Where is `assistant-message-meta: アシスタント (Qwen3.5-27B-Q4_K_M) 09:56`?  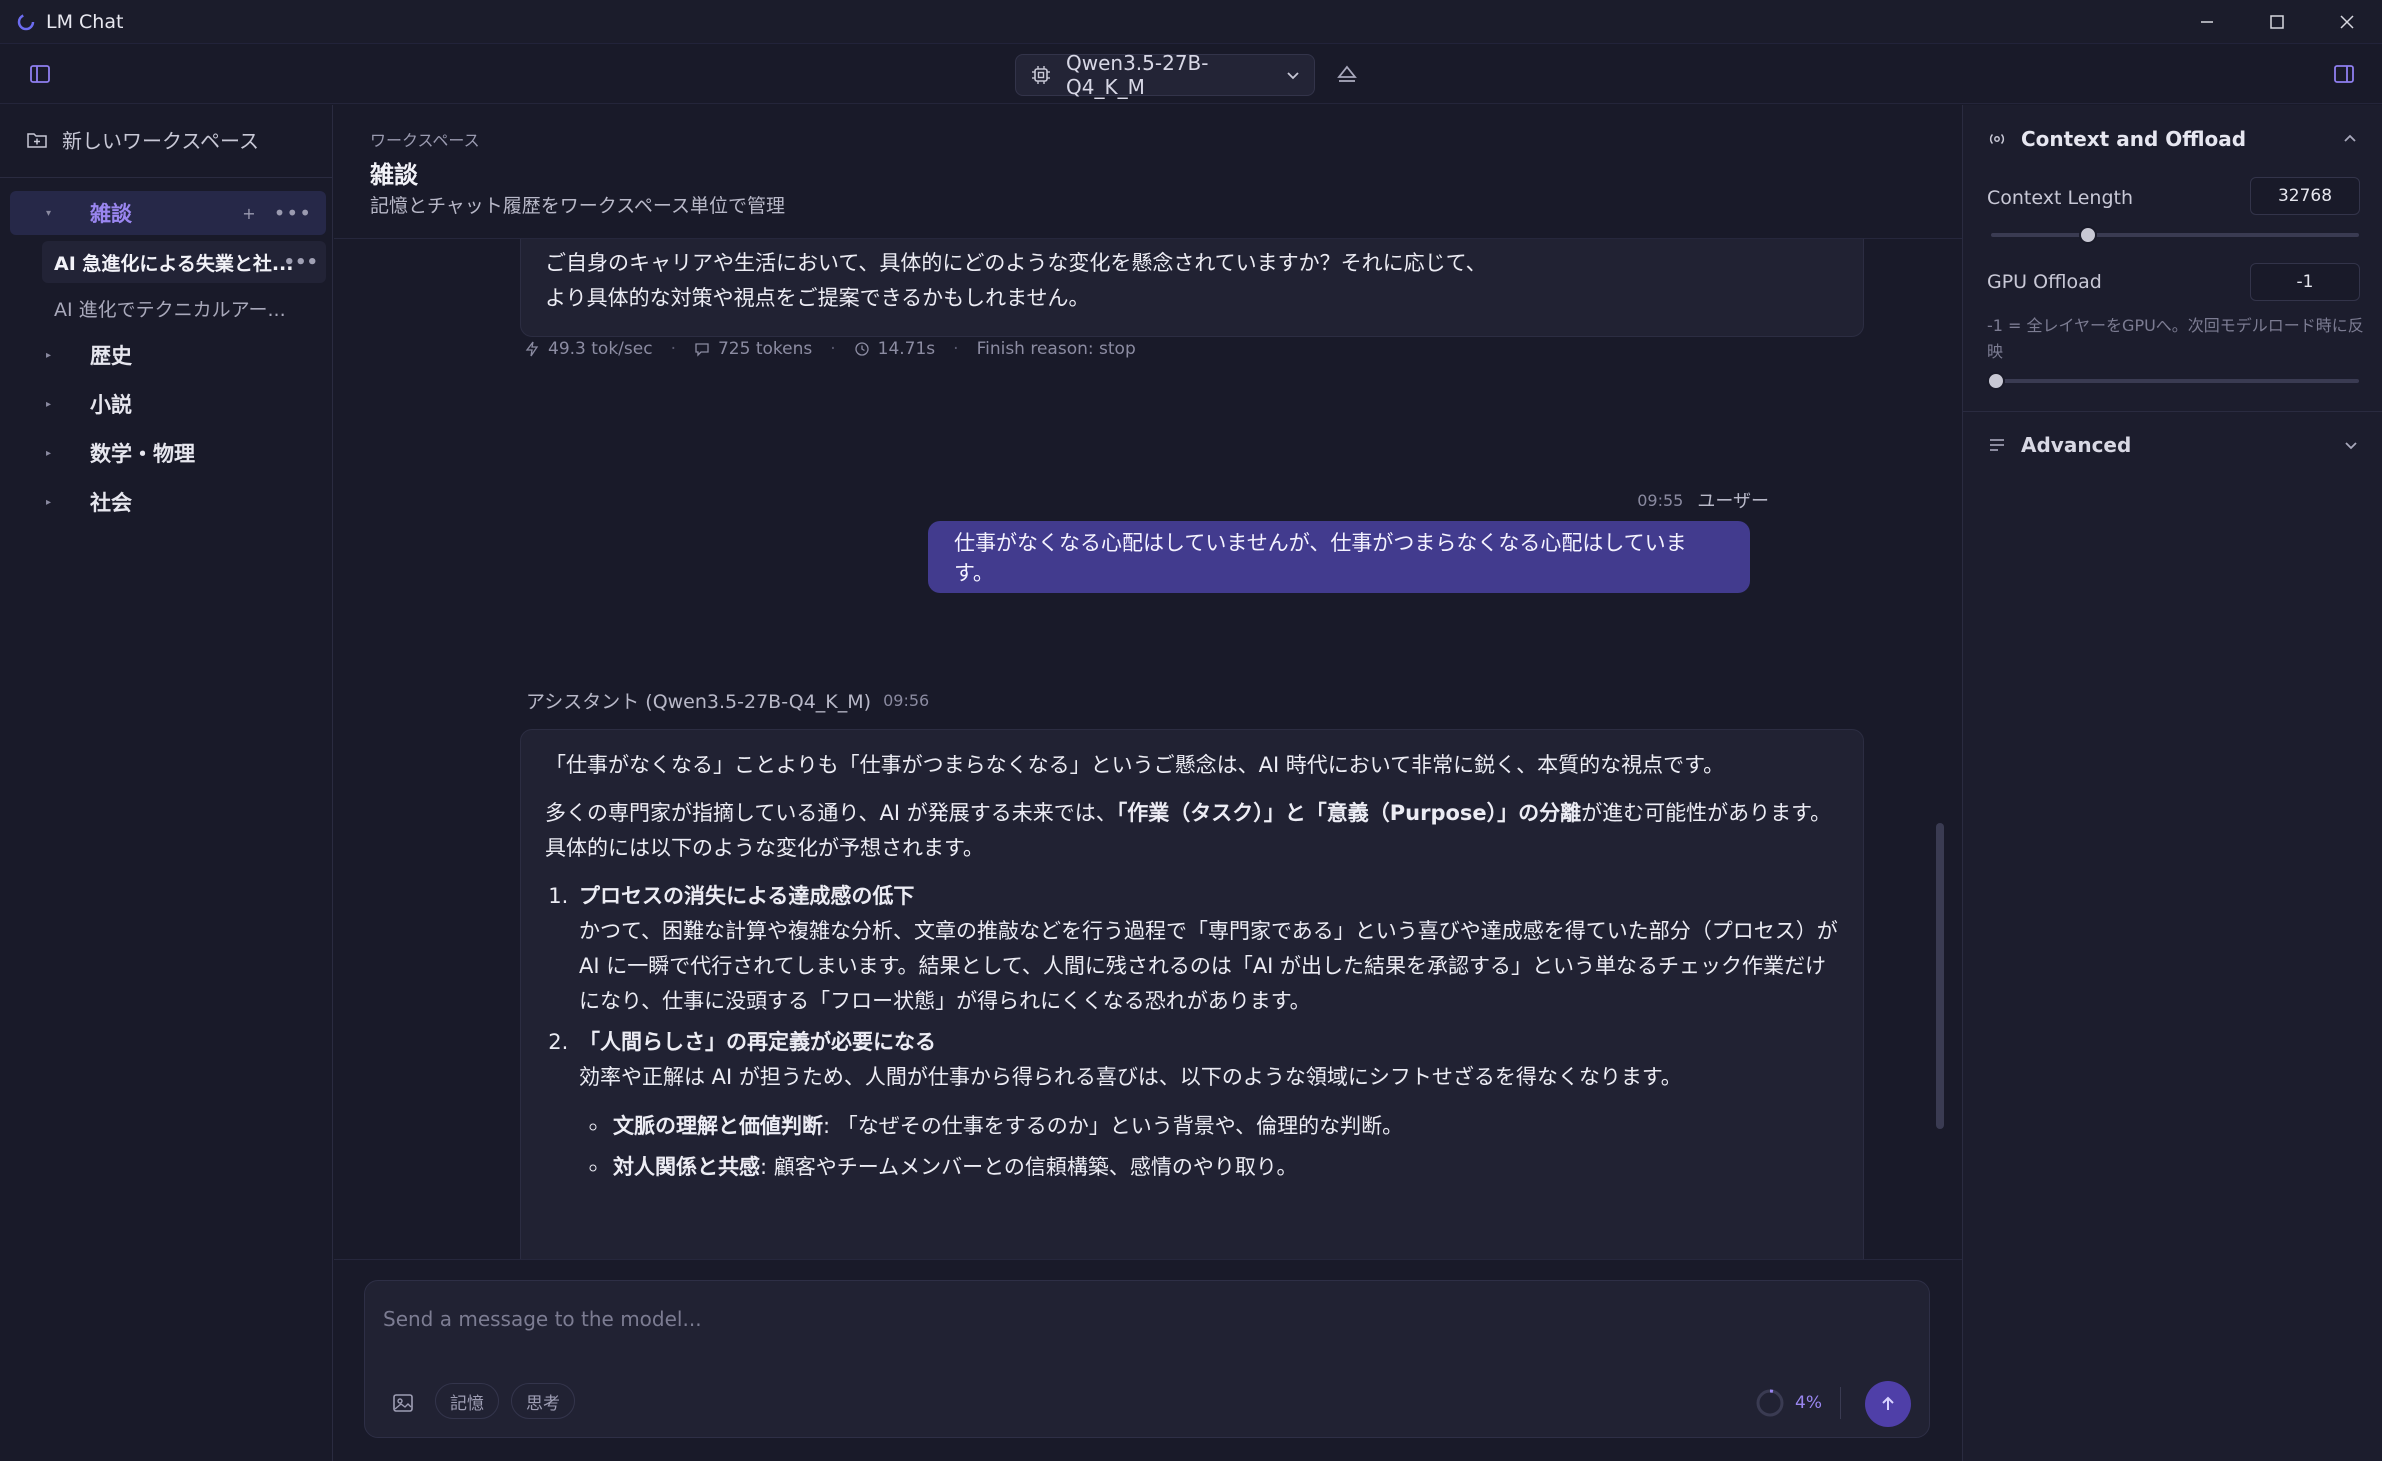
assistant-message-meta: アシスタント (Qwen3.5-27B-Q4_K_M) 09:56 is located at coordinates (727, 700).